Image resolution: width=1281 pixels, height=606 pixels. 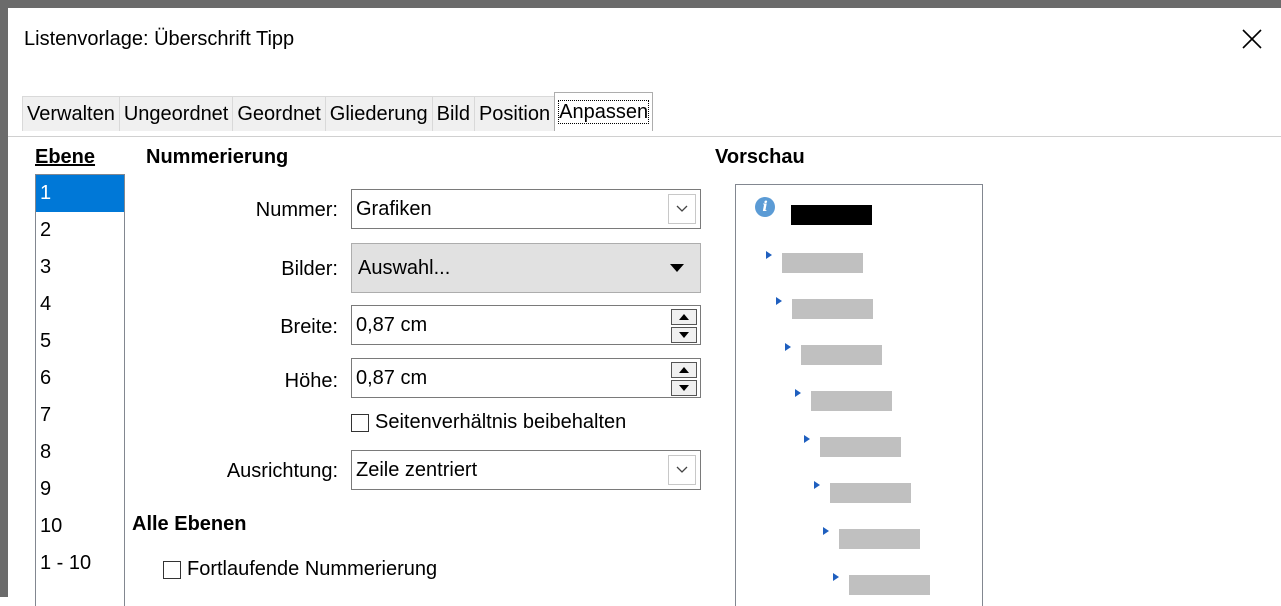 What do you see at coordinates (677, 268) in the screenshot?
I see `dropdown-triangle-icon` at bounding box center [677, 268].